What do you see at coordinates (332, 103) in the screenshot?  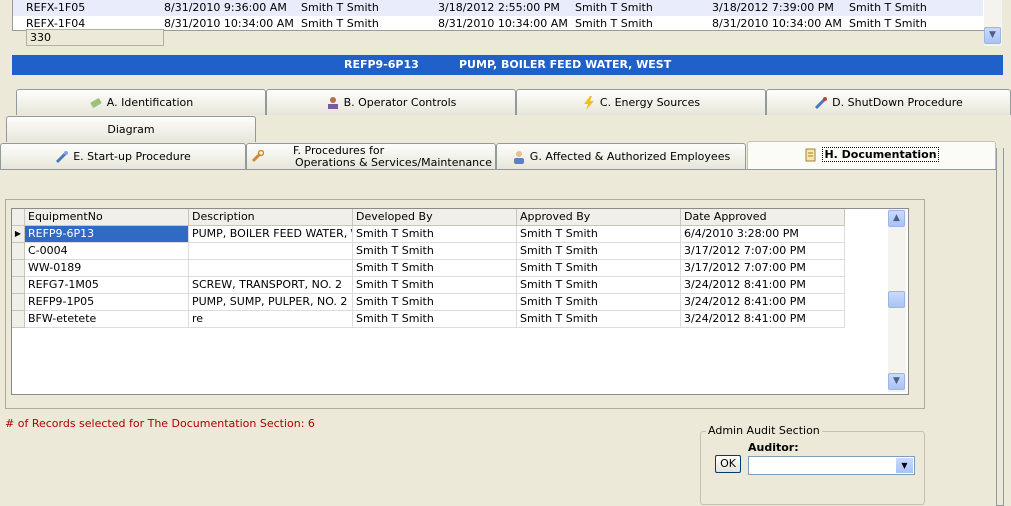 I see `operator-icon` at bounding box center [332, 103].